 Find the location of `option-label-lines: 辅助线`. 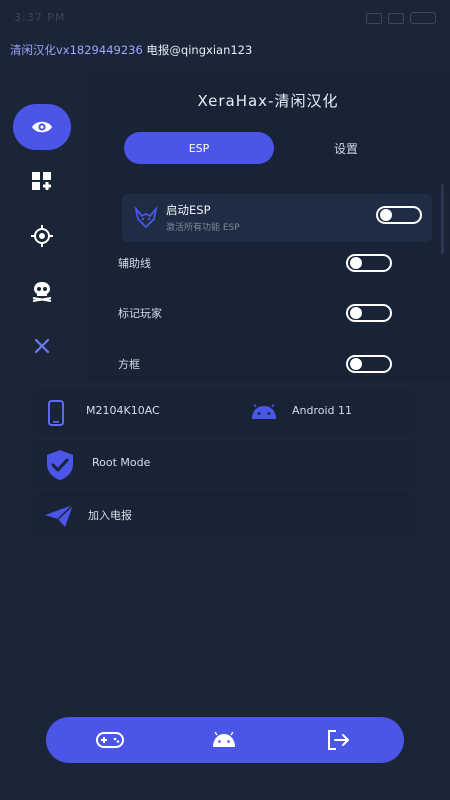

option-label-lines: 辅助线 is located at coordinates (134, 263).